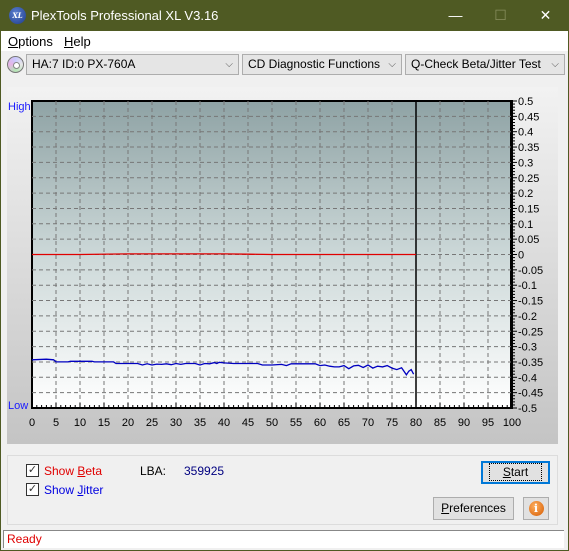  I want to click on x-tick-label: 60, so click(320, 423).